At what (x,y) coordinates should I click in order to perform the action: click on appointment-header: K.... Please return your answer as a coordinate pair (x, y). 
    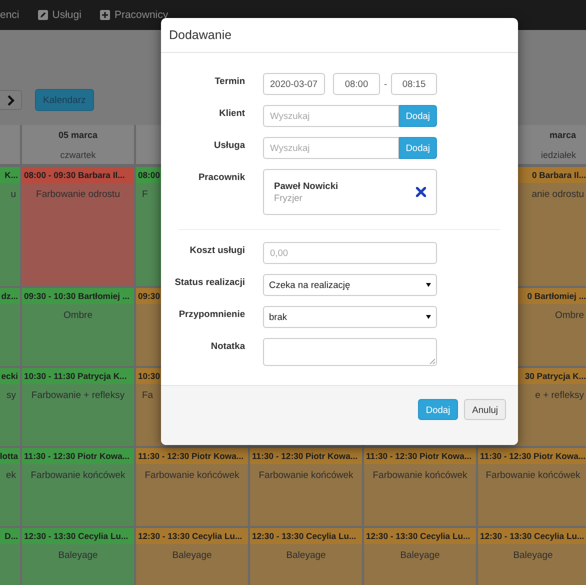
    Looking at the image, I should click on (10, 175).